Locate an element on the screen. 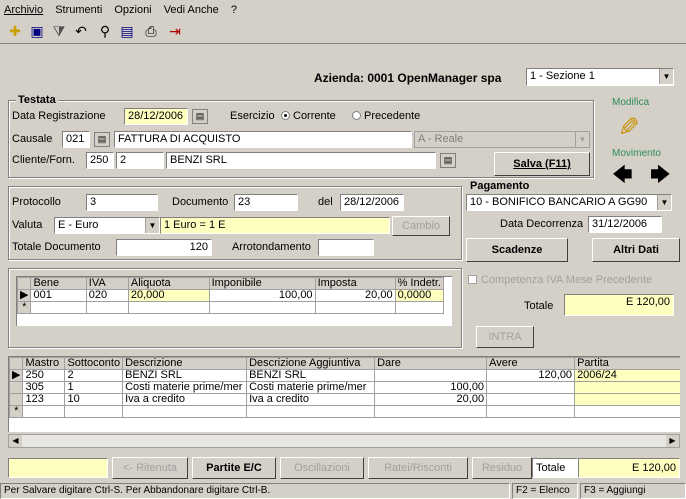 The height and width of the screenshot is (499, 686). altri-dati-button: Altri Dati is located at coordinates (636, 250).